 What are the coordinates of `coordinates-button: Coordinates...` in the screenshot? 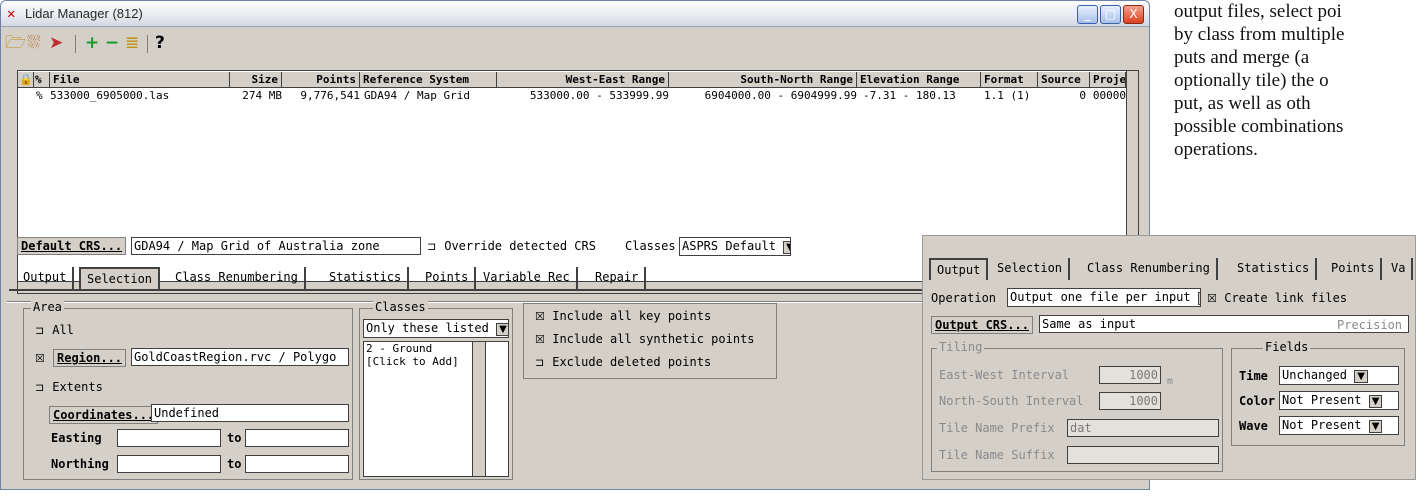 It's located at (104, 415).